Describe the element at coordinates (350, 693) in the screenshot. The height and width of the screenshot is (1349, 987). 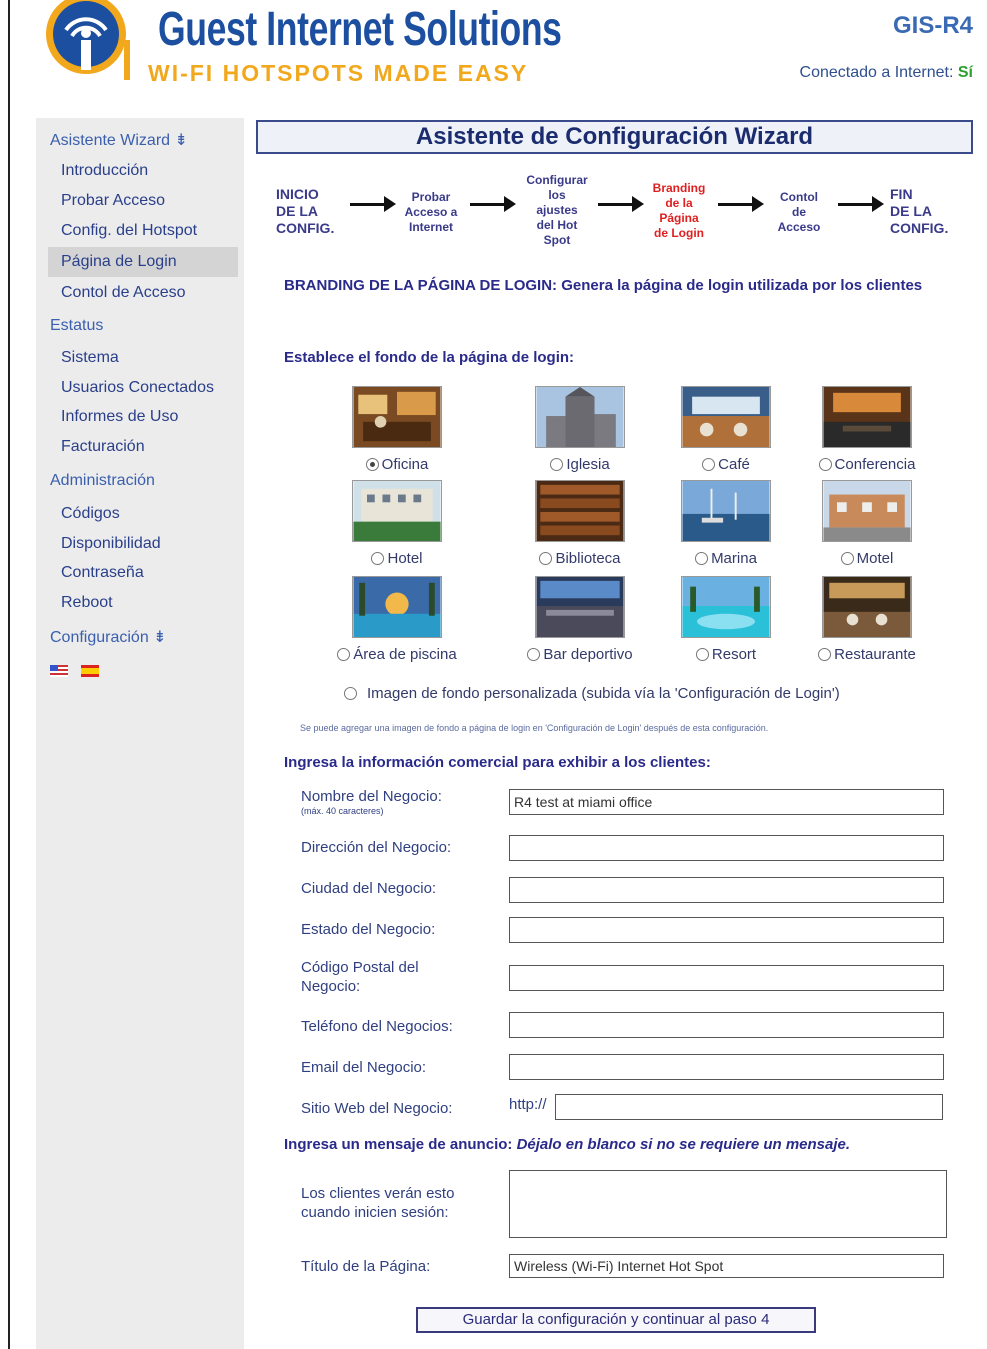
I see `radio-custom` at that location.